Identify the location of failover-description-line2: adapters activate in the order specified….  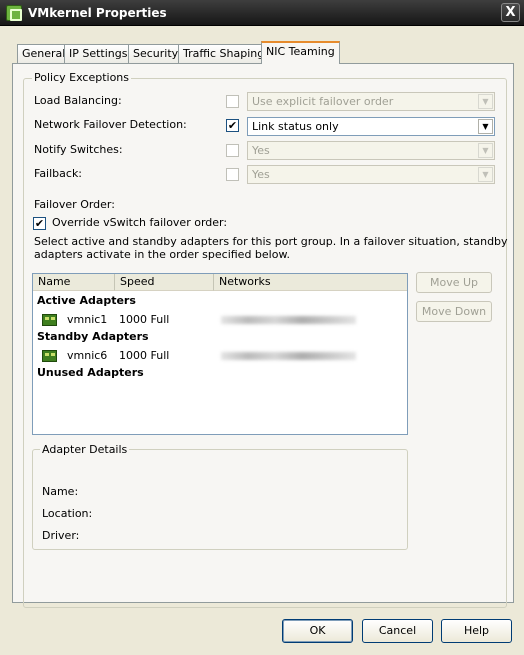
(162, 254).